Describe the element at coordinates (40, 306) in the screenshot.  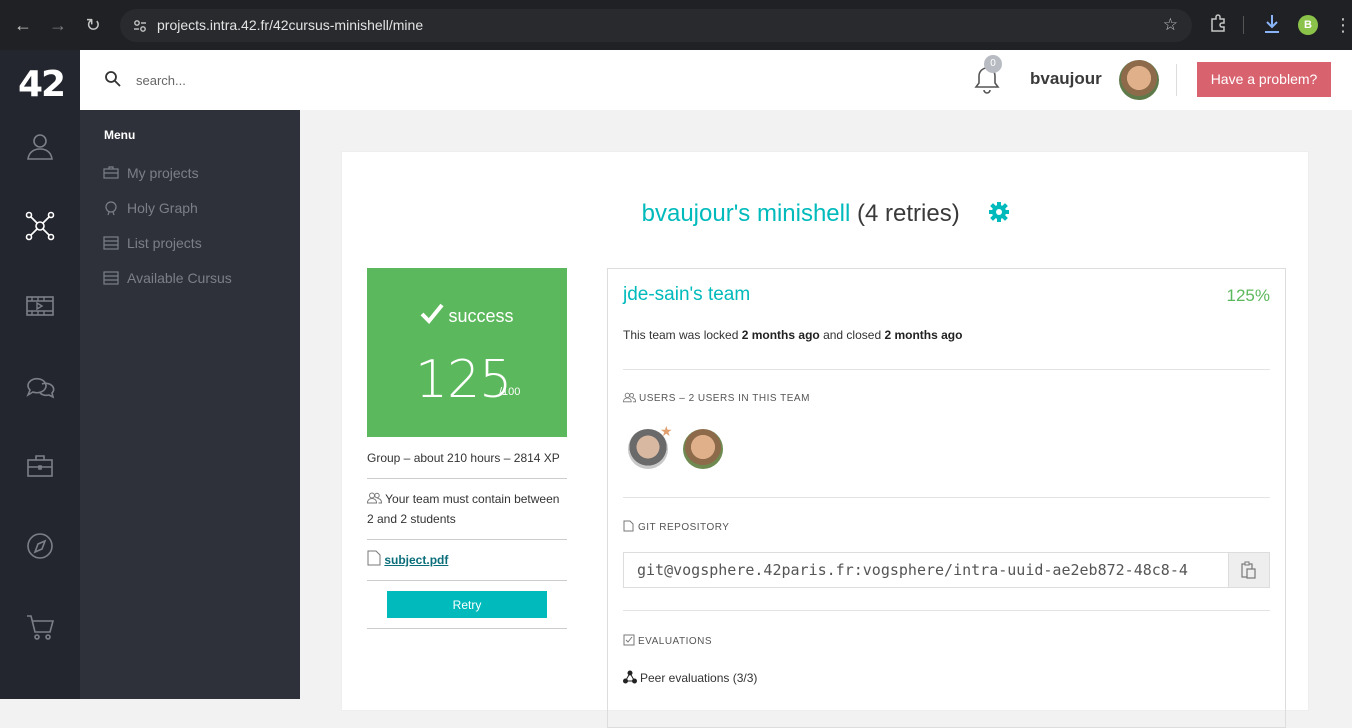
I see `video-icon` at that location.